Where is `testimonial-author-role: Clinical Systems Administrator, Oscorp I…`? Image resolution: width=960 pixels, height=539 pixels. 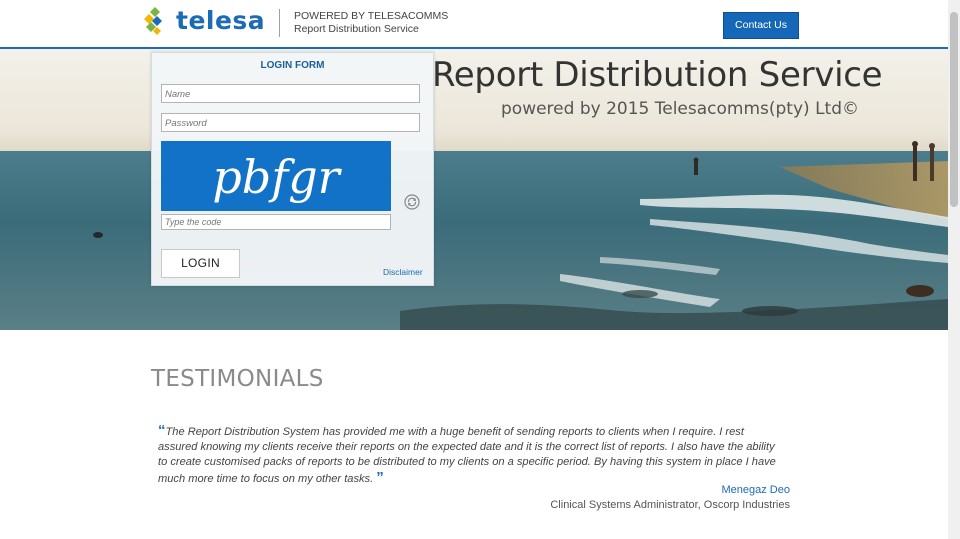
testimonial-author-role: Clinical Systems Administrator, Oscorp I… is located at coordinates (670, 505).